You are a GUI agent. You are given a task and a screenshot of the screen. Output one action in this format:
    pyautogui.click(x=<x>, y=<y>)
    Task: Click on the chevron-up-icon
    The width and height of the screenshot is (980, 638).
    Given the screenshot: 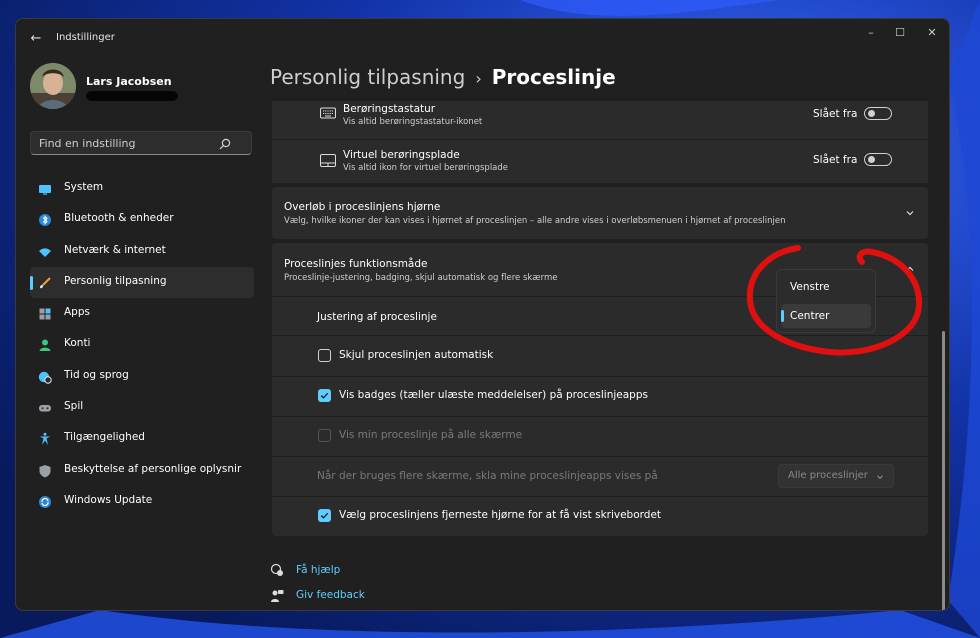 What is the action you would take?
    pyautogui.click(x=910, y=269)
    